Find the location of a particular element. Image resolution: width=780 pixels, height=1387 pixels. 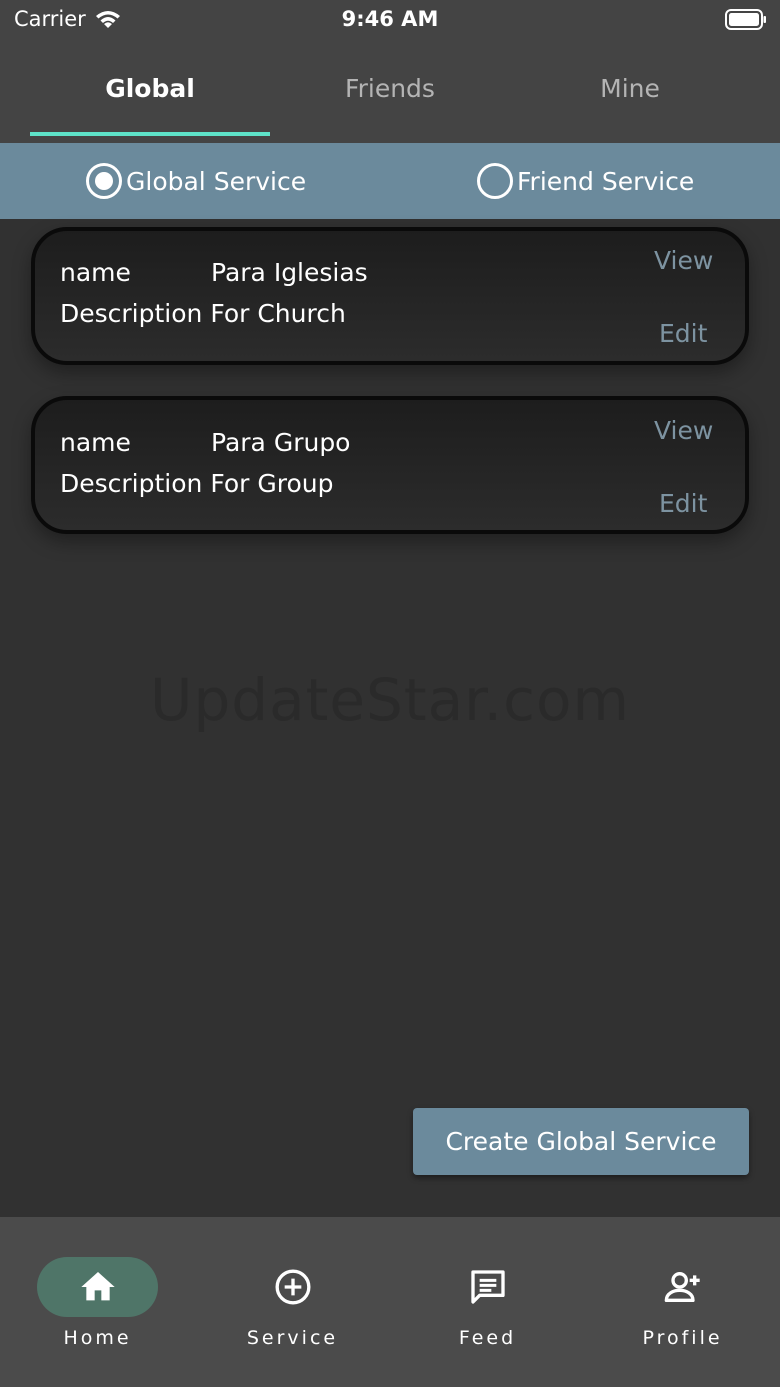

add-user-icon is located at coordinates (682, 1287).